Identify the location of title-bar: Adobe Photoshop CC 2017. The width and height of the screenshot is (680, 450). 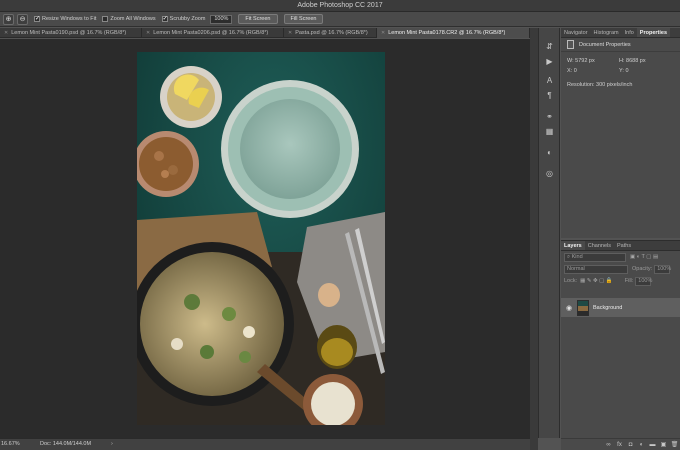
(340, 6).